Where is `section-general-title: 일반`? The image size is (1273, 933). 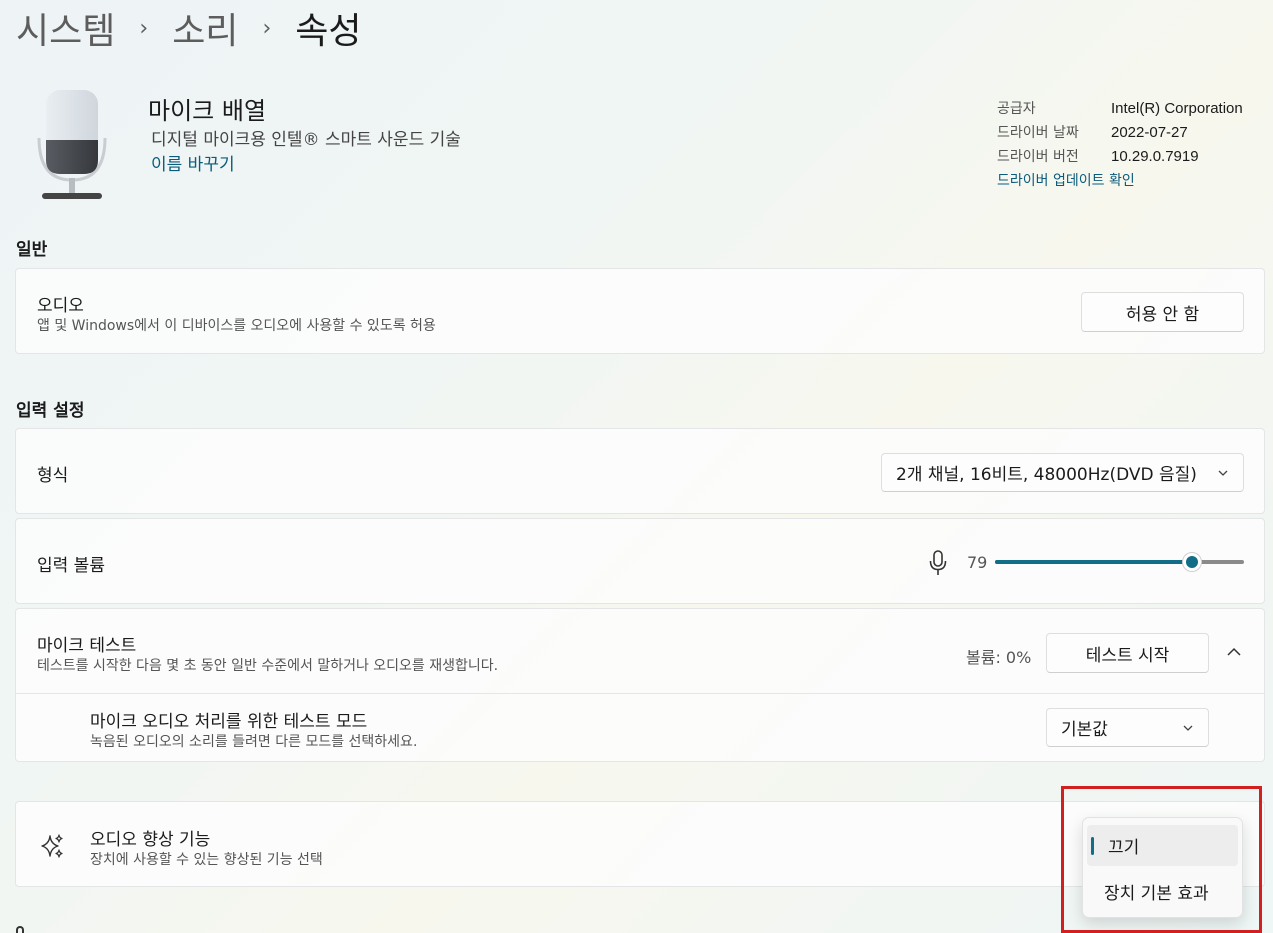
section-general-title: 일반 is located at coordinates (32, 250).